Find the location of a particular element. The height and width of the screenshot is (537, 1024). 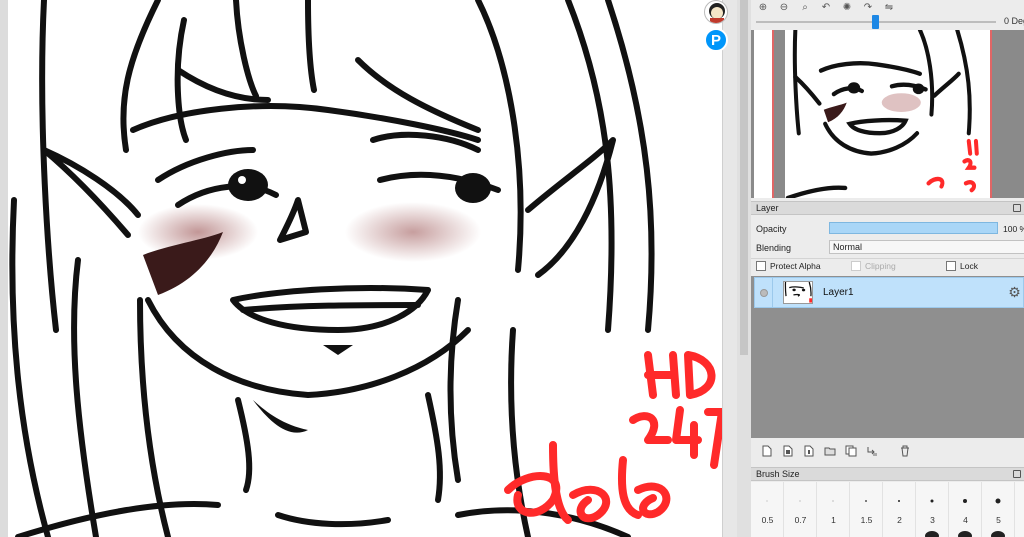

brush-size-cell: 0.7 is located at coordinates (800, 509).